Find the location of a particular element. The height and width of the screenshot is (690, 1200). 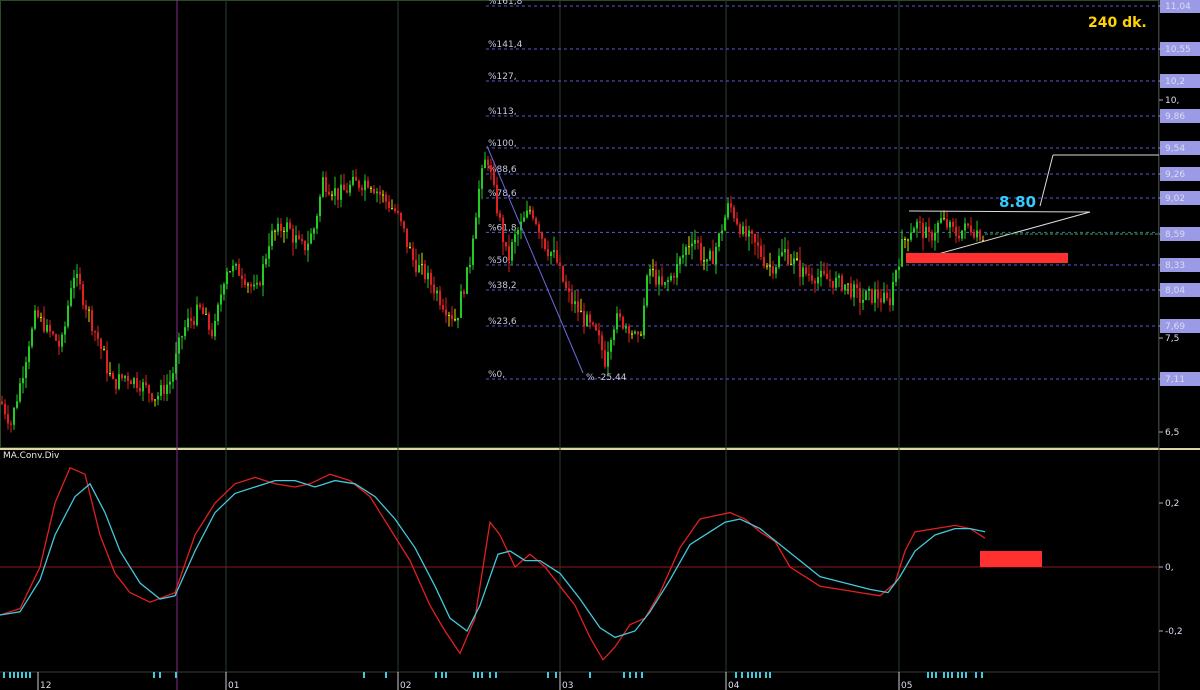

x-axis-label: 05 is located at coordinates (906, 685).